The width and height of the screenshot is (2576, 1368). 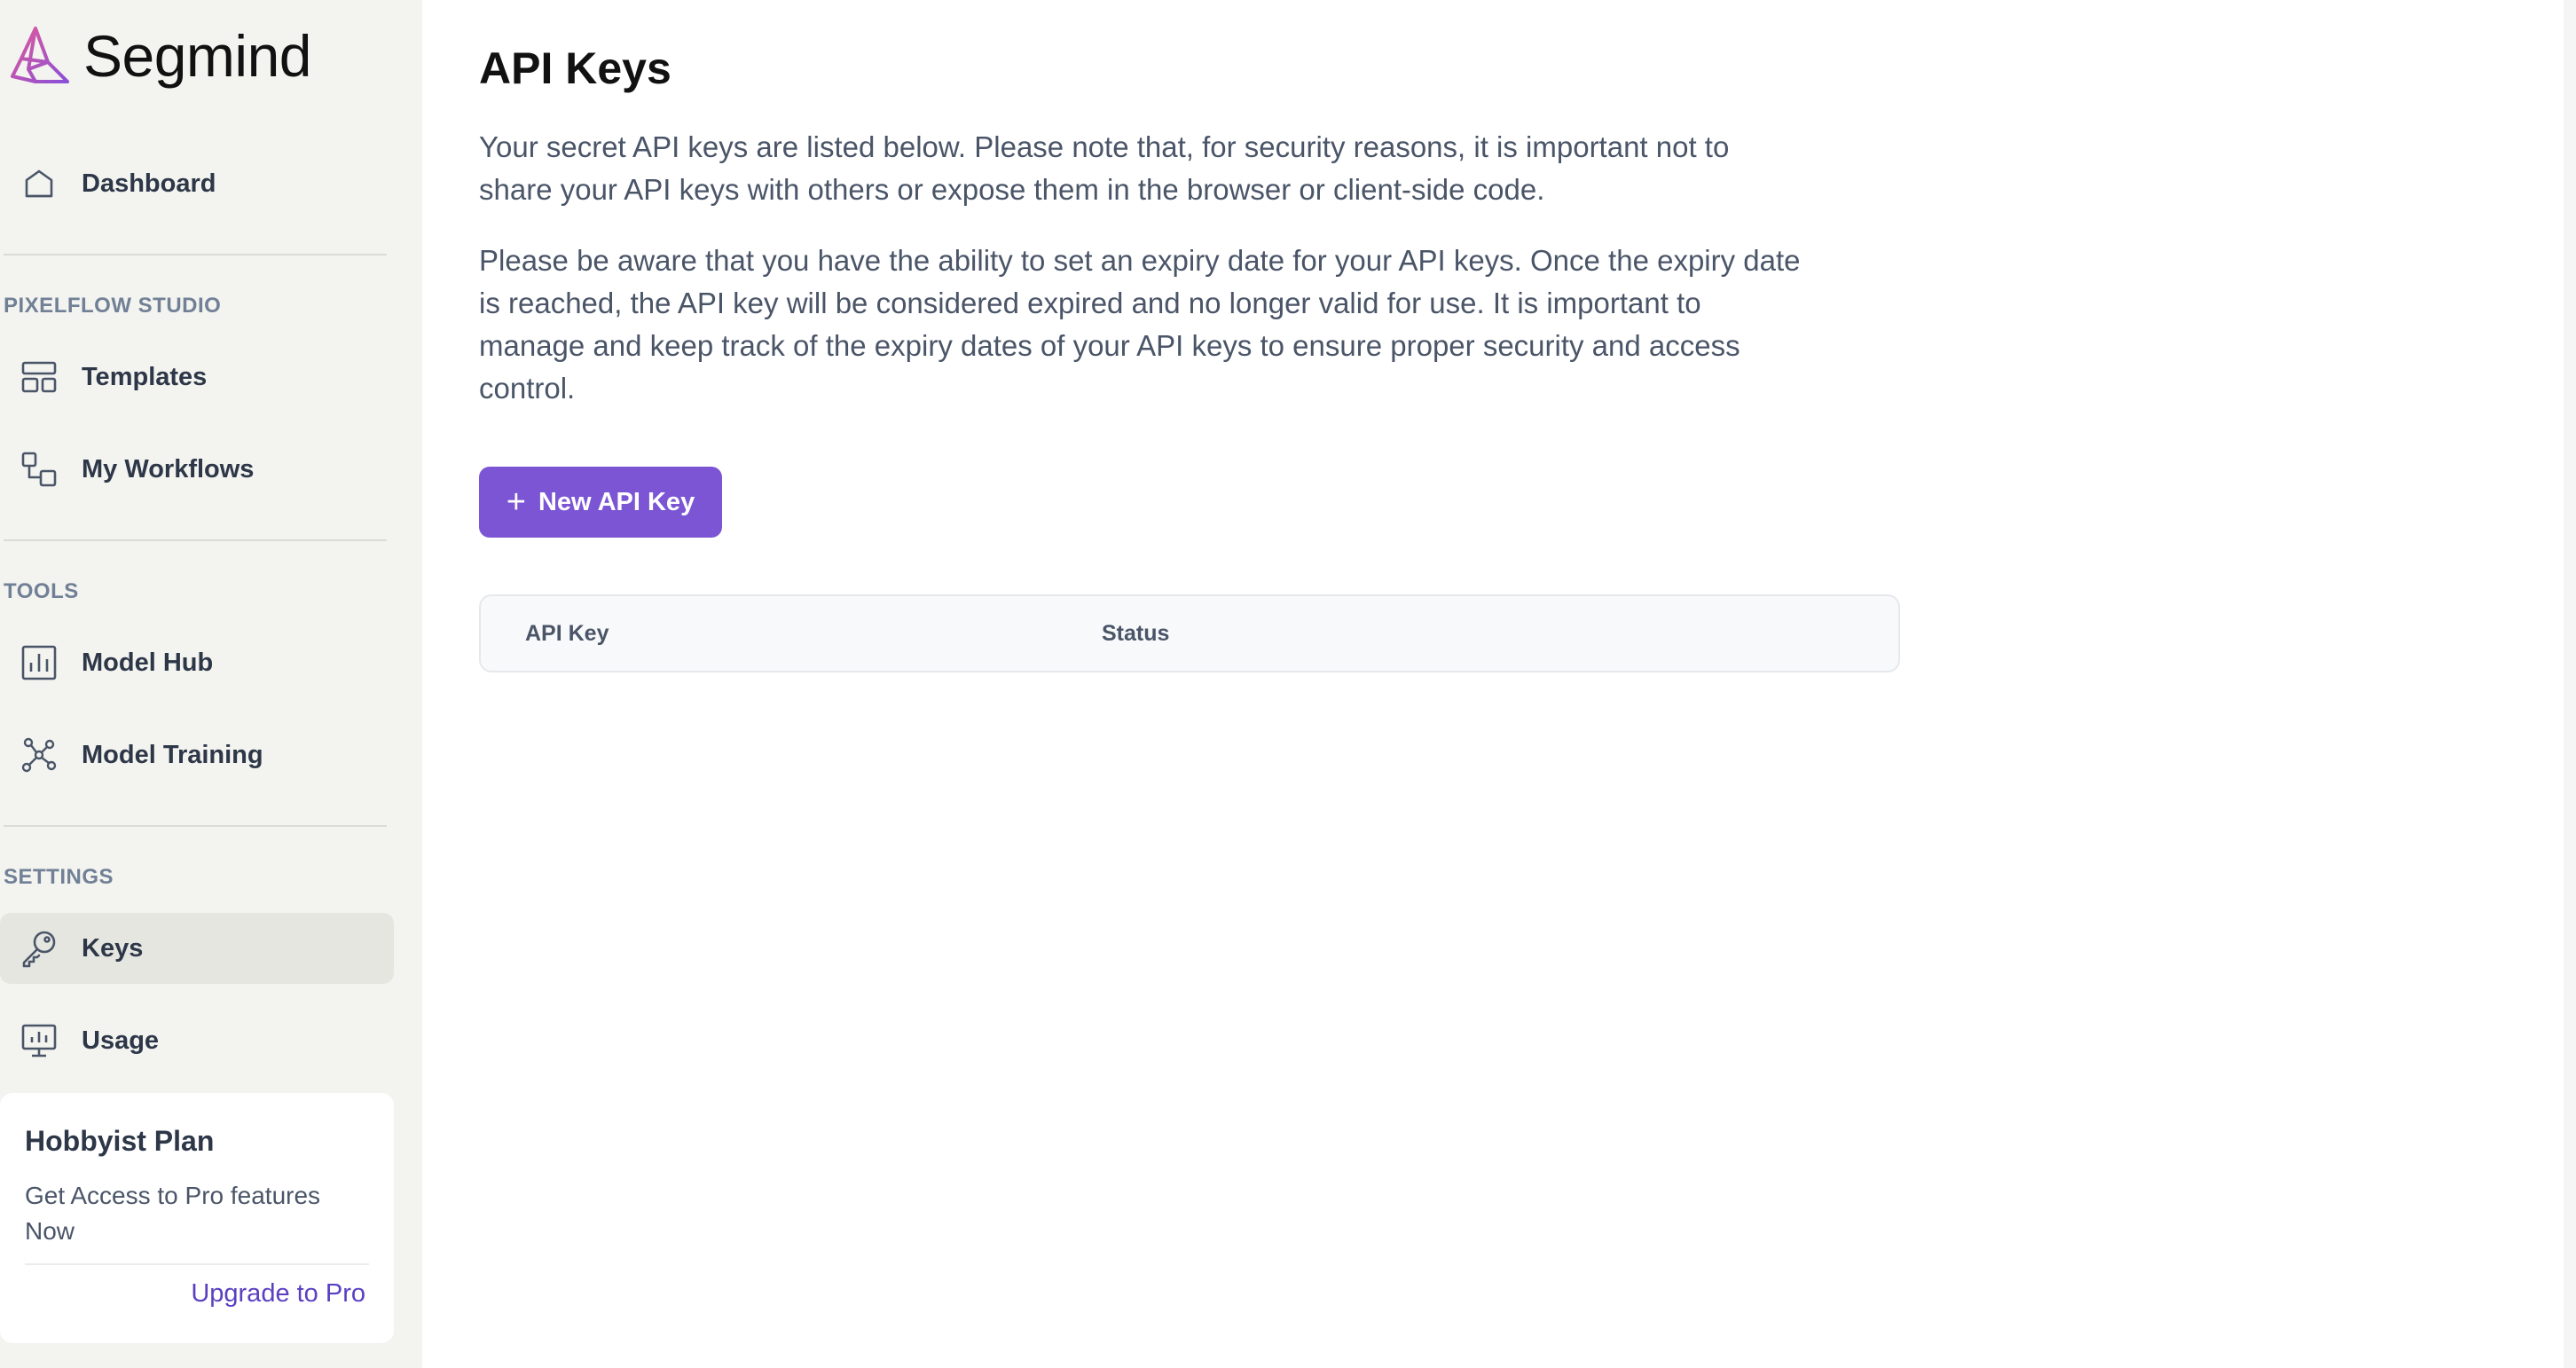 What do you see at coordinates (172, 754) in the screenshot?
I see `sidebar-item-label: Model Training` at bounding box center [172, 754].